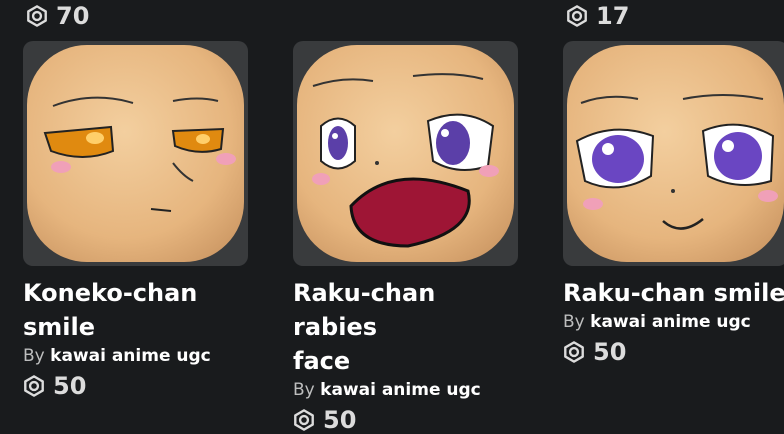 The height and width of the screenshot is (434, 784). I want to click on top-price-left: 70, so click(57, 16).